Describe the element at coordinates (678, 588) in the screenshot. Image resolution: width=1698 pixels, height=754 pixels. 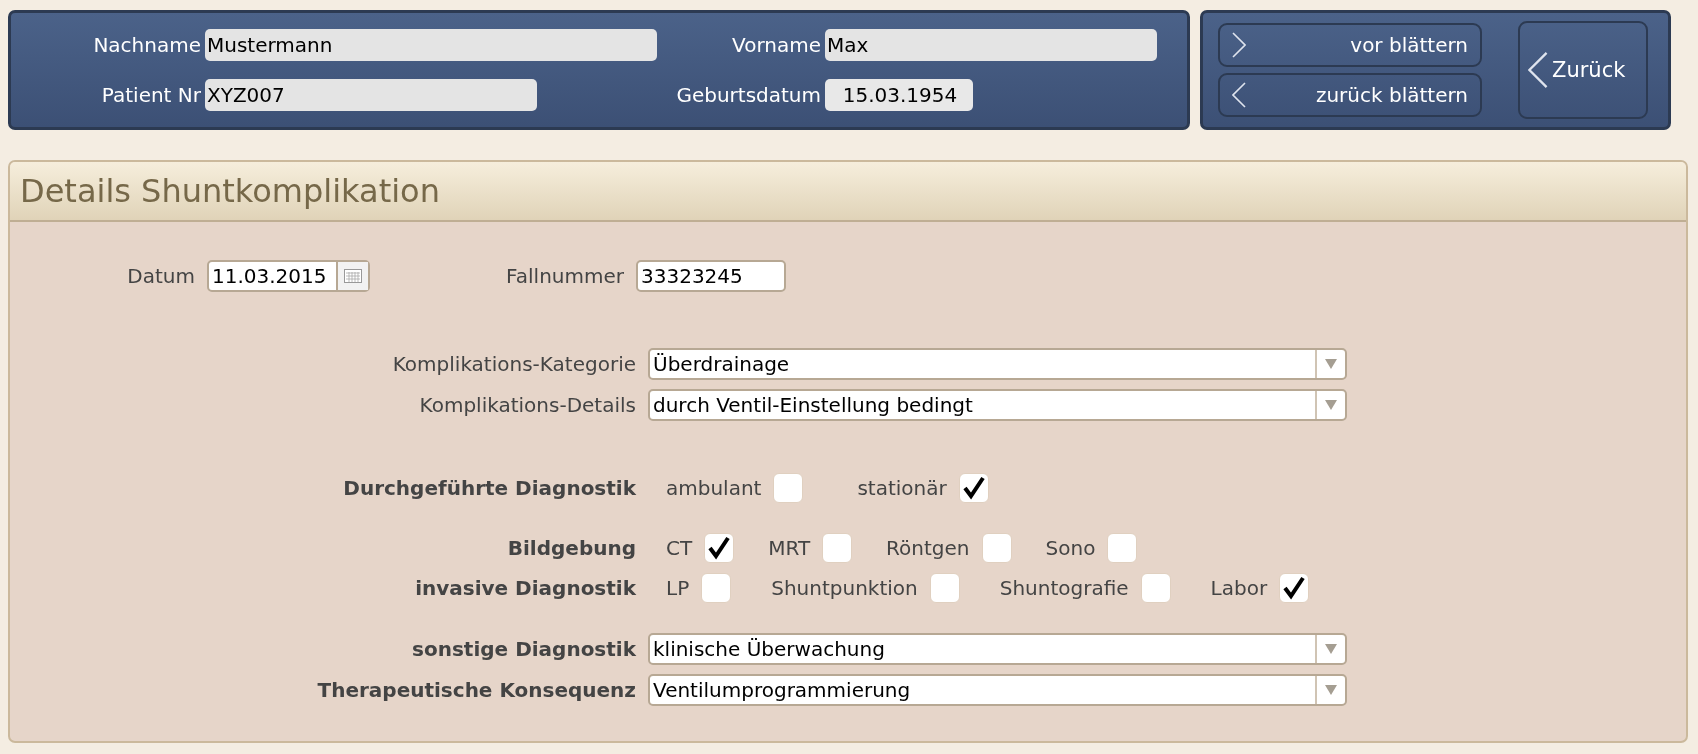
I see `checkbox-label: LP` at that location.